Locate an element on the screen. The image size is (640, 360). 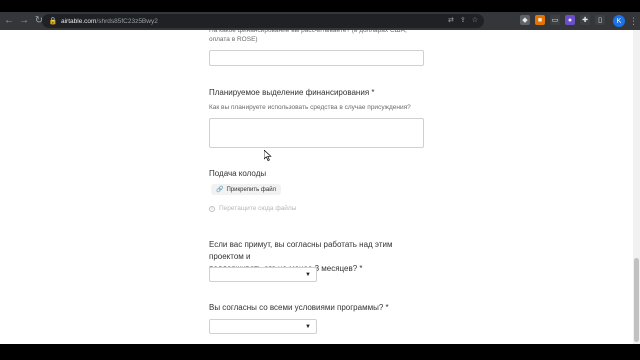
allocation-label-text: Планируемое выделение финансирования is located at coordinates (289, 92).